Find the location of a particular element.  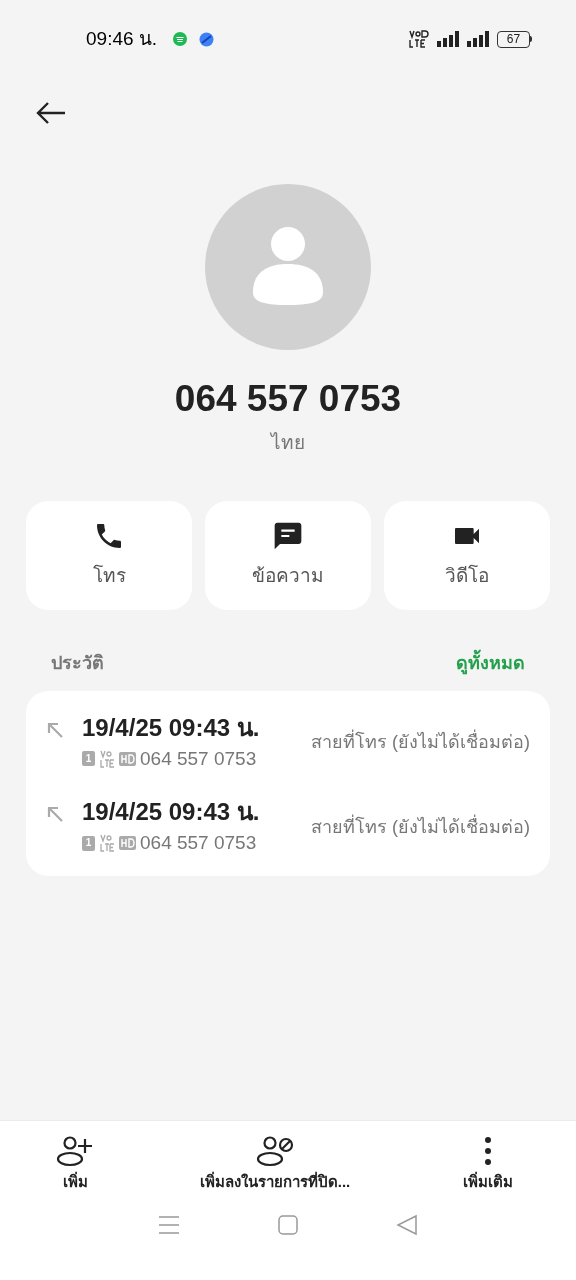

battery-indicator: 67 is located at coordinates (514, 39).